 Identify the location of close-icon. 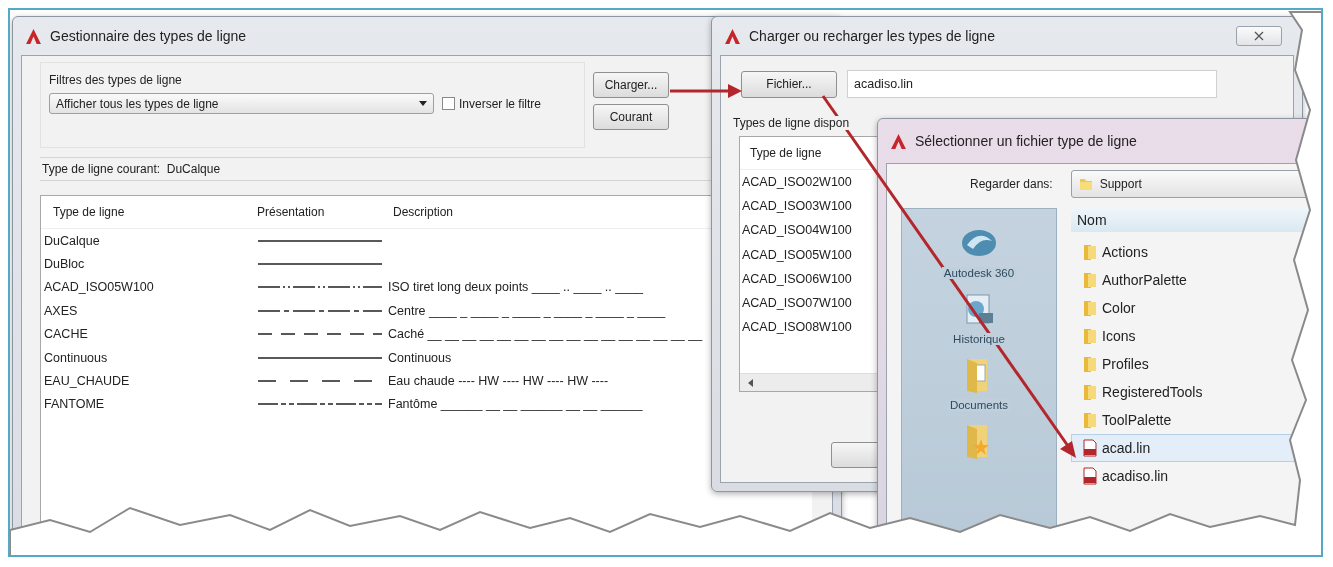
(1259, 36).